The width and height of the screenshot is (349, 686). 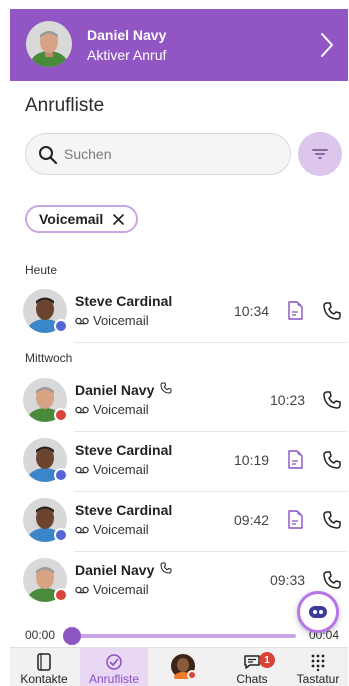 I want to click on call-status: Aktiver Anruf, so click(x=127, y=55).